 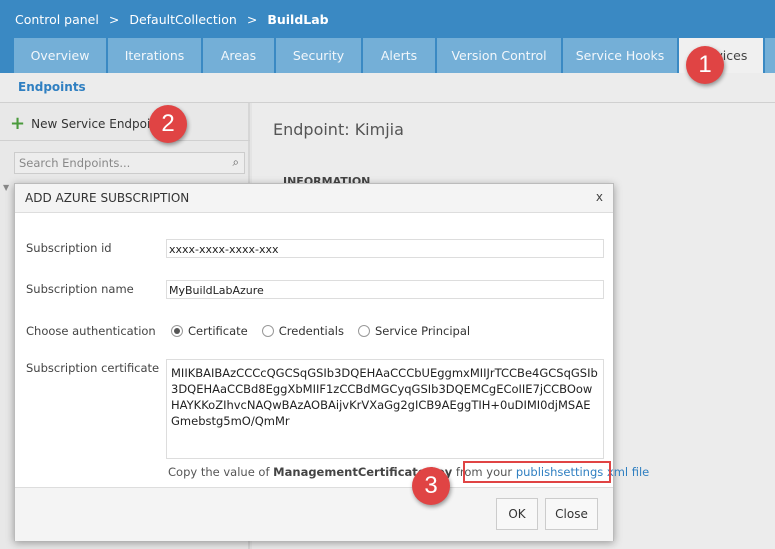 I want to click on divider, so click(x=125, y=140).